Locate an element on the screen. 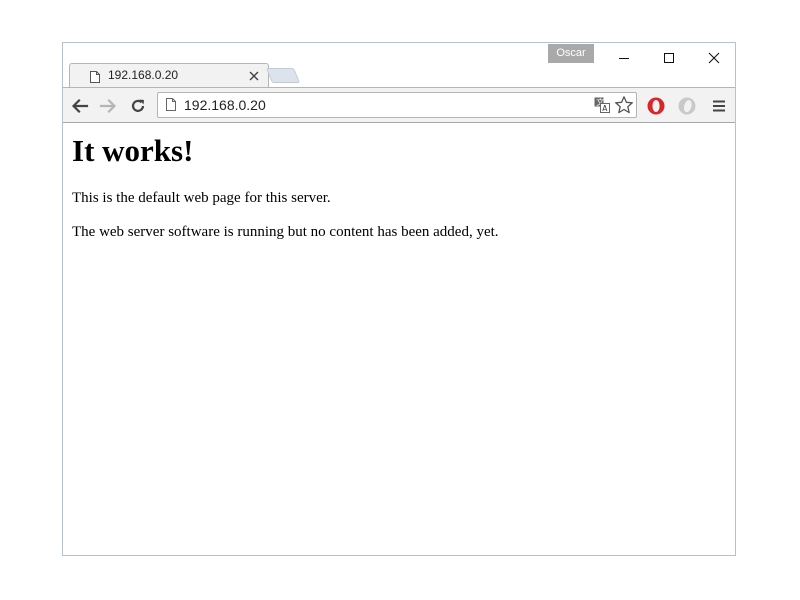 This screenshot has width=800, height=600. minimize-button is located at coordinates (623, 57).